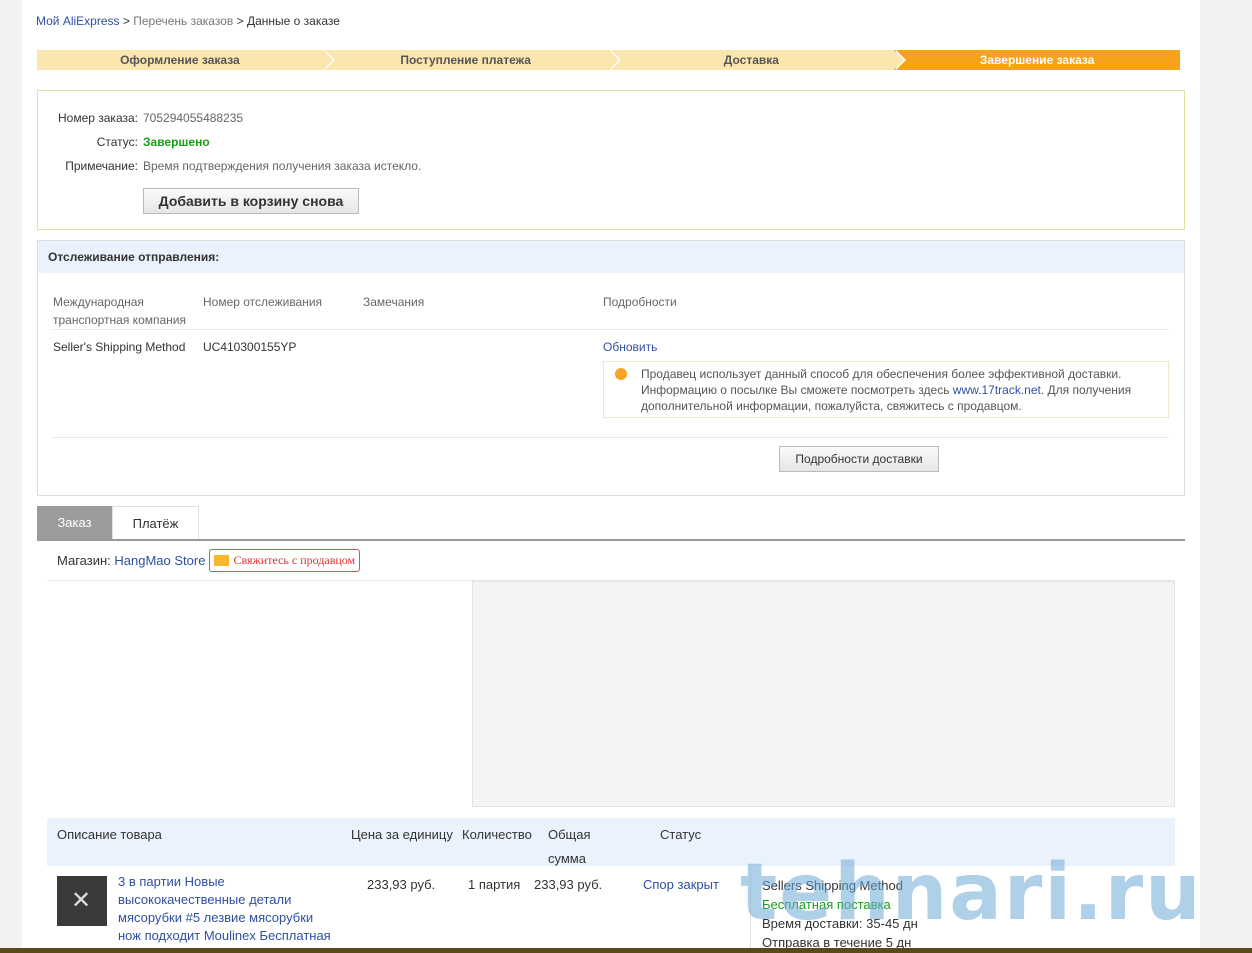  Describe the element at coordinates (109, 834) in the screenshot. I see `th-description: Описание товара` at that location.